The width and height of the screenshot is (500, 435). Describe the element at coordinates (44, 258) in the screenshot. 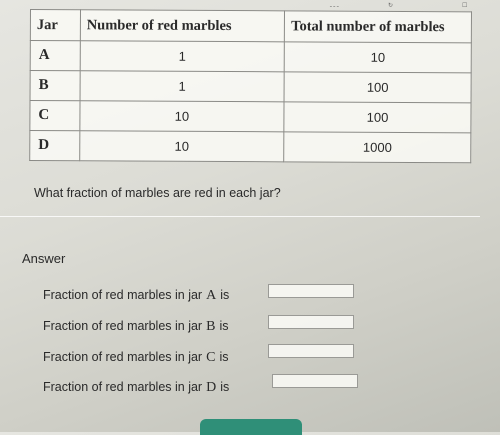

I see `answer-heading: Answer` at that location.